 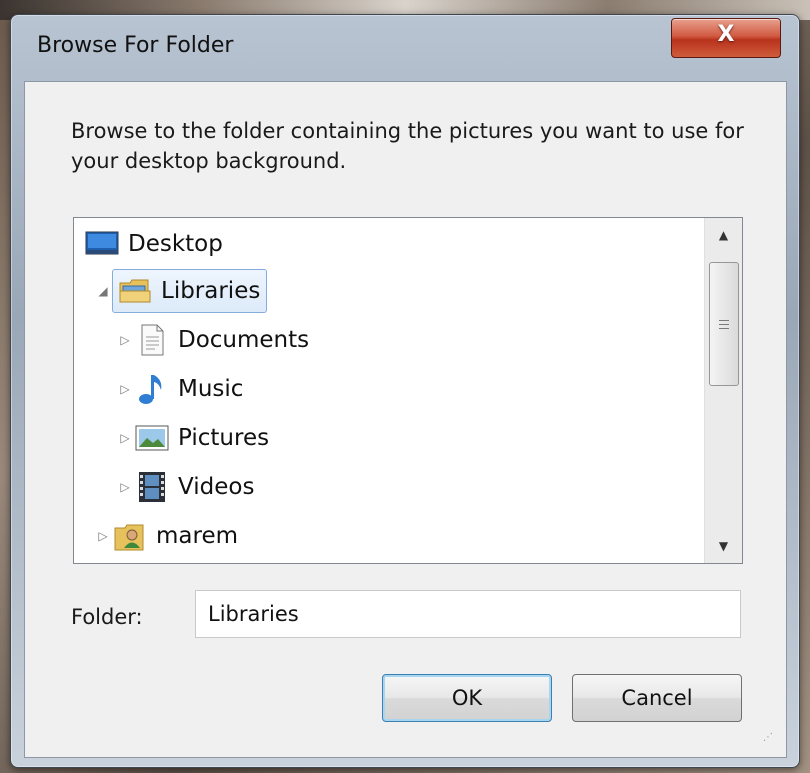 What do you see at coordinates (224, 438) in the screenshot?
I see `tree-item-label: Pictures` at bounding box center [224, 438].